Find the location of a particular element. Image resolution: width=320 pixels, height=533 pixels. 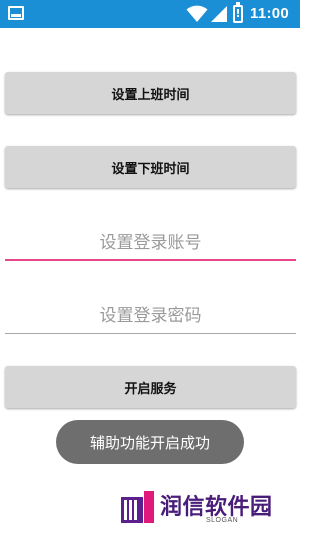

password-input: 设置登录密码 is located at coordinates (150, 314).